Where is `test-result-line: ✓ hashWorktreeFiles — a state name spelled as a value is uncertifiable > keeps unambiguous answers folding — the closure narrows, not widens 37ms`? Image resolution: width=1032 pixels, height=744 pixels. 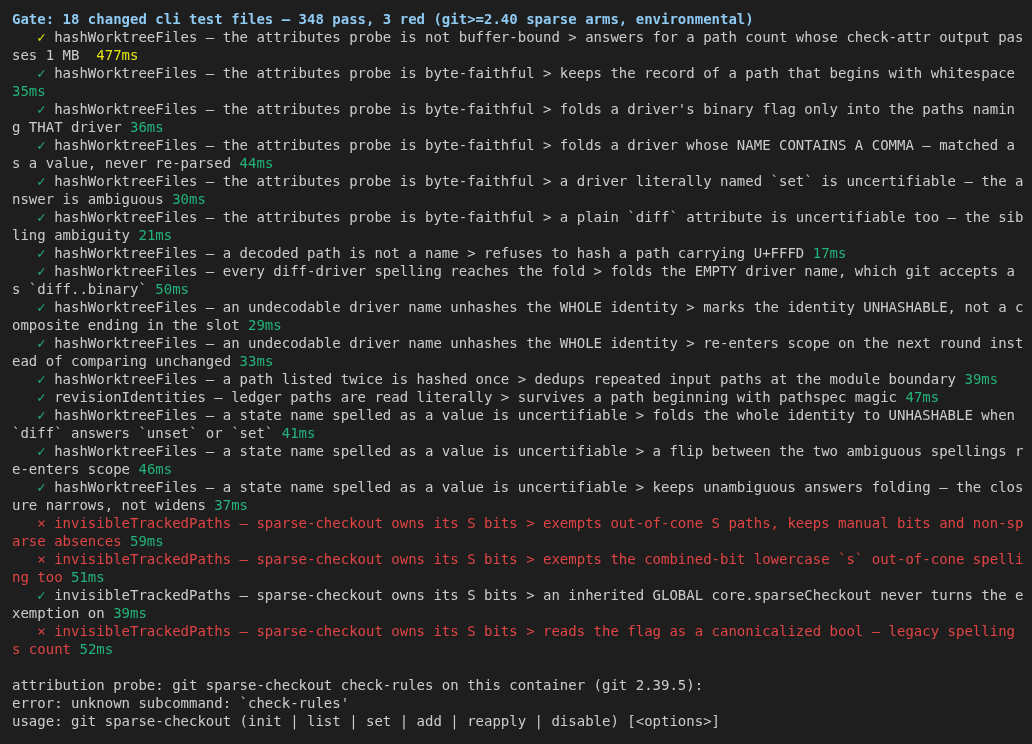
test-result-line: ✓ hashWorktreeFiles — a state name spelled as a value is uncertifiable > keeps unambiguous answers folding — the closure narrows, not widens 37ms is located at coordinates (518, 496).